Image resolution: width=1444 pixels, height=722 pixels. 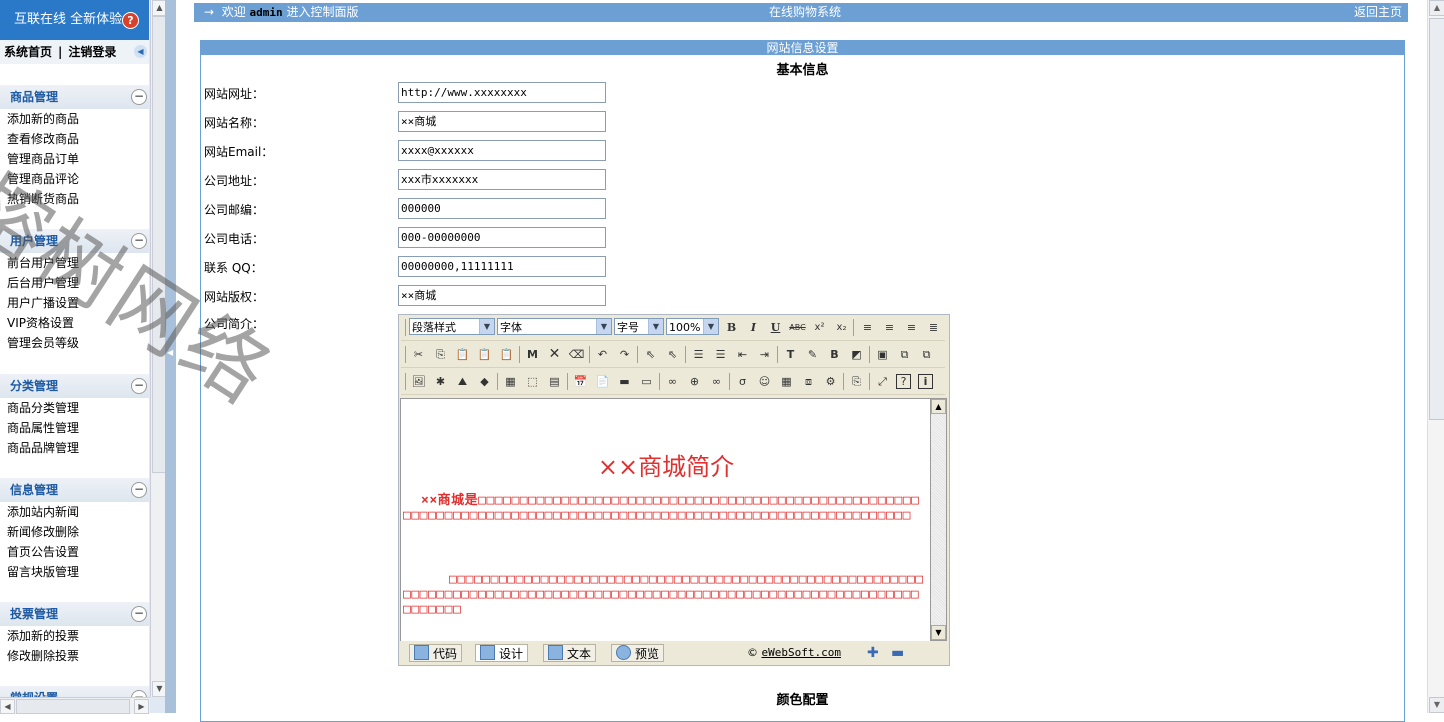 What do you see at coordinates (141, 706) in the screenshot?
I see `scroll-right-icon: ▶` at bounding box center [141, 706].